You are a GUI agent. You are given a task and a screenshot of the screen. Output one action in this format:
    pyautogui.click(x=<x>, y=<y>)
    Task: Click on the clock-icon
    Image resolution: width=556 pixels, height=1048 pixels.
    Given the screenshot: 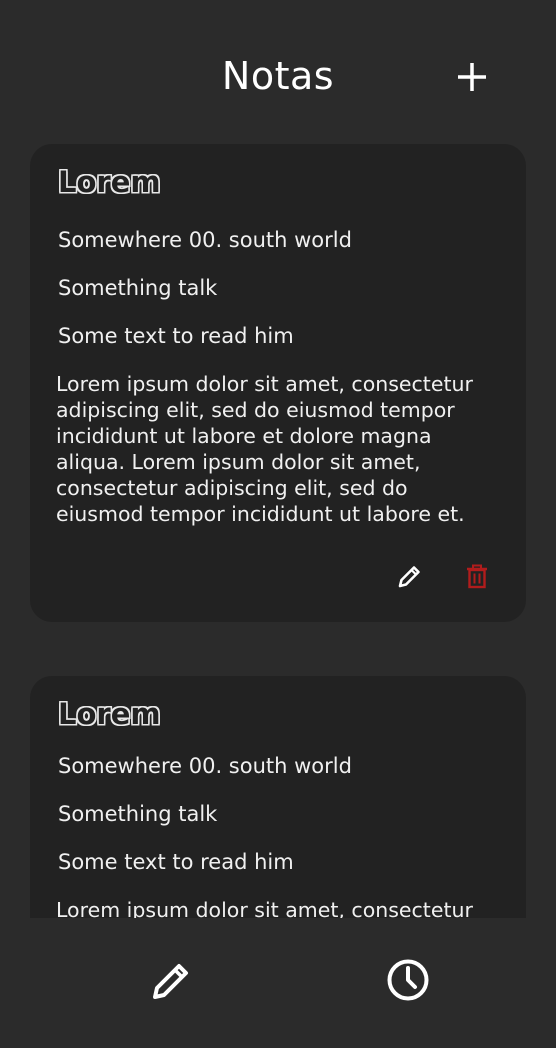 What is the action you would take?
    pyautogui.click(x=408, y=980)
    